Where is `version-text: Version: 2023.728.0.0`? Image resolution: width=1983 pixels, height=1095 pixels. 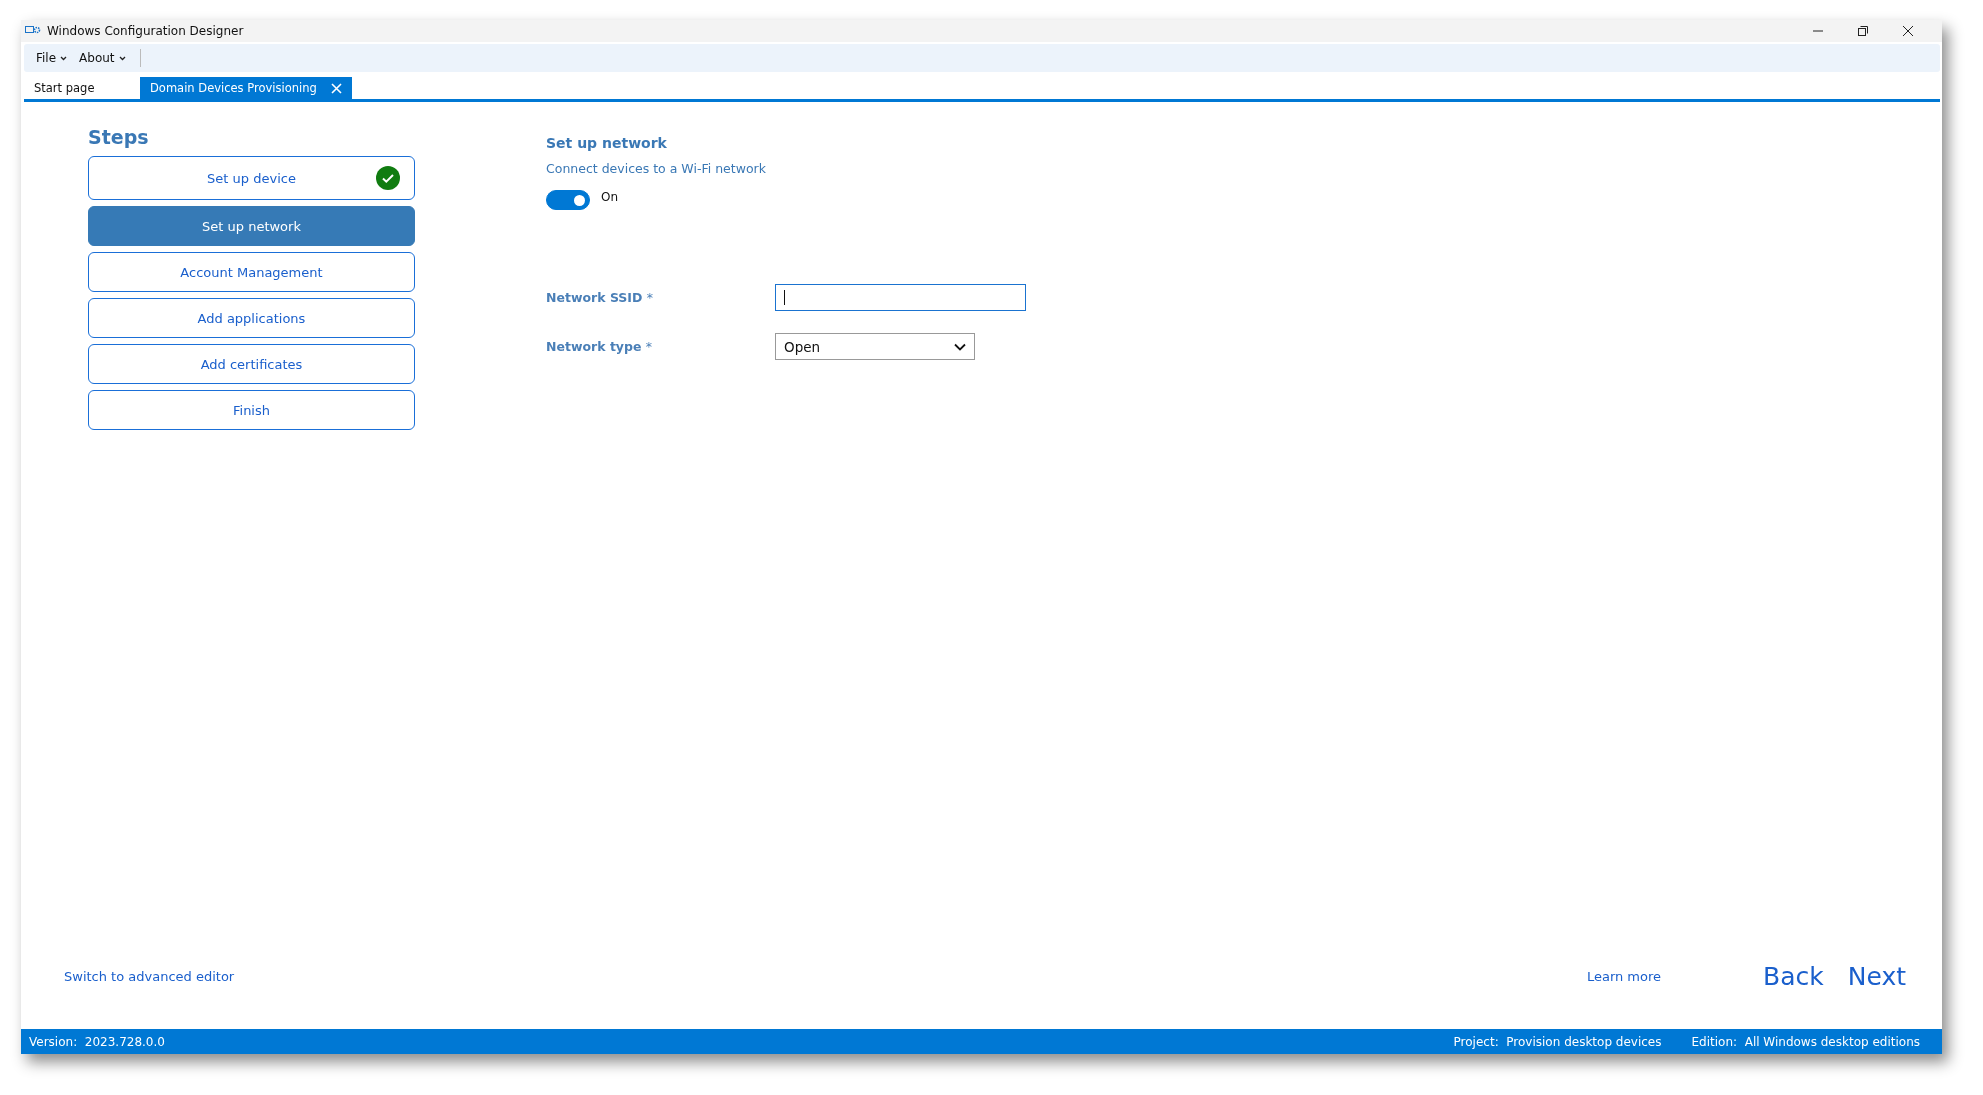 version-text: Version: 2023.728.0.0 is located at coordinates (97, 1041).